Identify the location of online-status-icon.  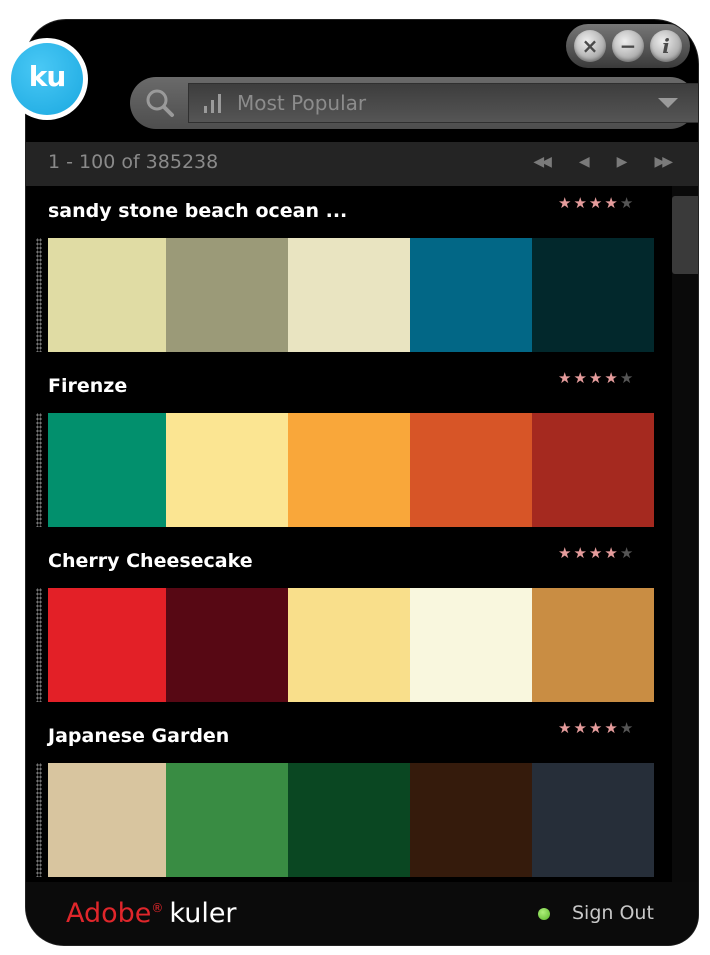
(544, 914).